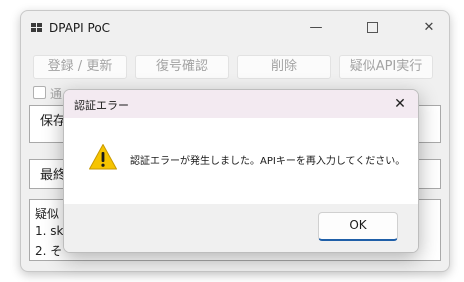 The width and height of the screenshot is (464, 282). What do you see at coordinates (101, 105) in the screenshot?
I see `dialog-title: 認証エラー` at bounding box center [101, 105].